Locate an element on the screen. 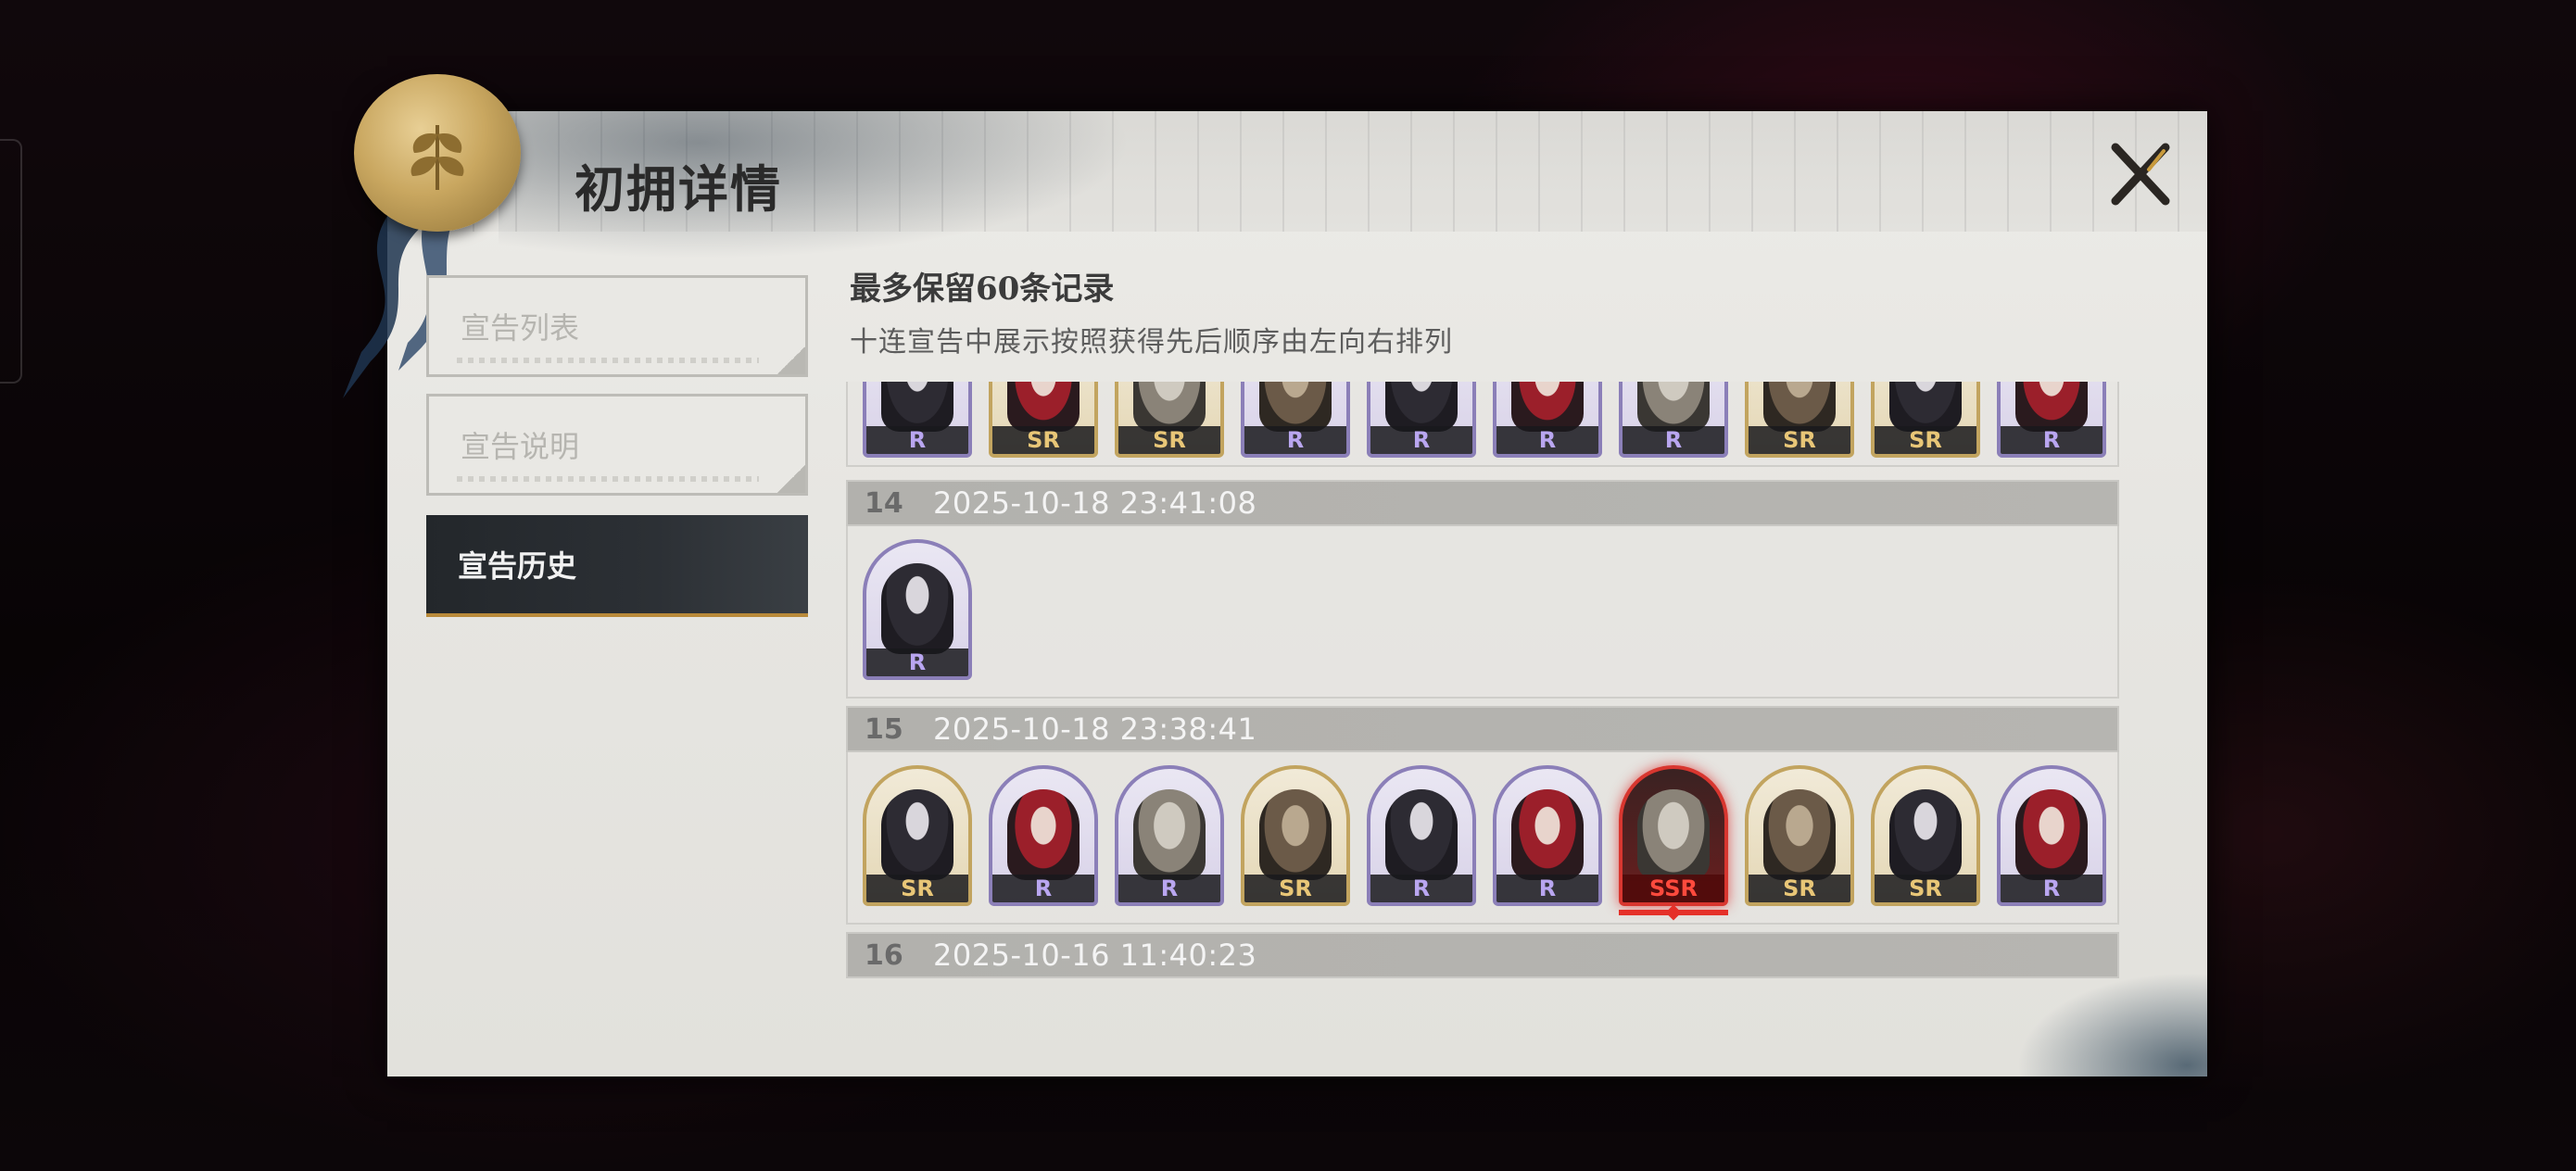 Image resolution: width=2576 pixels, height=1171 pixels. record-index: 15 is located at coordinates (884, 729).